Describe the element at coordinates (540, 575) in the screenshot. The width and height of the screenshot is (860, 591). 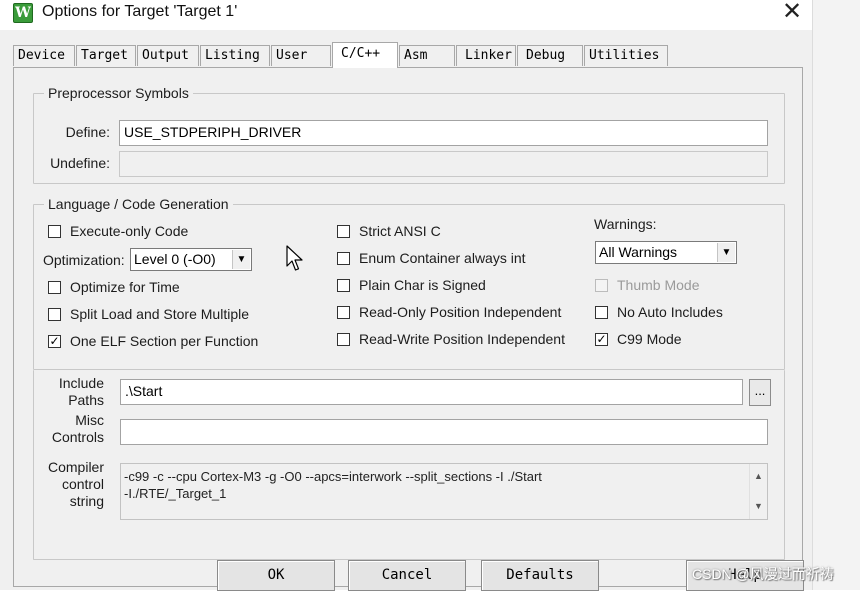
I see `defaults-button: Defaults` at that location.